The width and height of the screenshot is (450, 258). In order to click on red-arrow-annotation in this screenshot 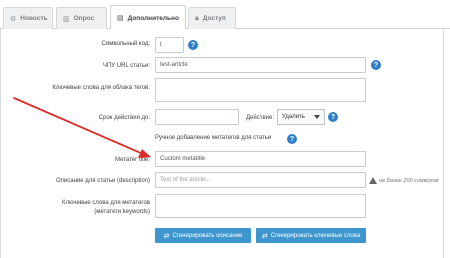, I will do `click(82, 127)`.